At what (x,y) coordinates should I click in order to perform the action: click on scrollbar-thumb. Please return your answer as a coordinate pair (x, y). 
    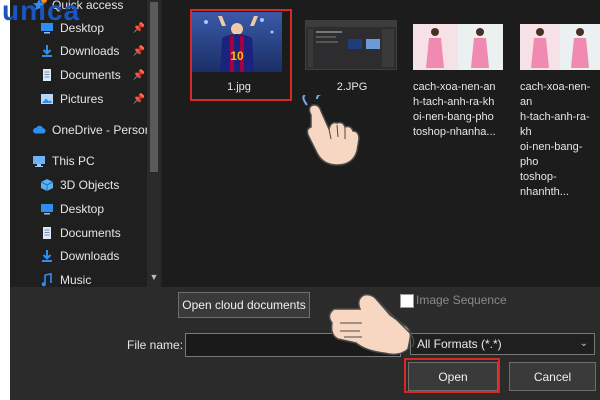
    Looking at the image, I should click on (154, 87).